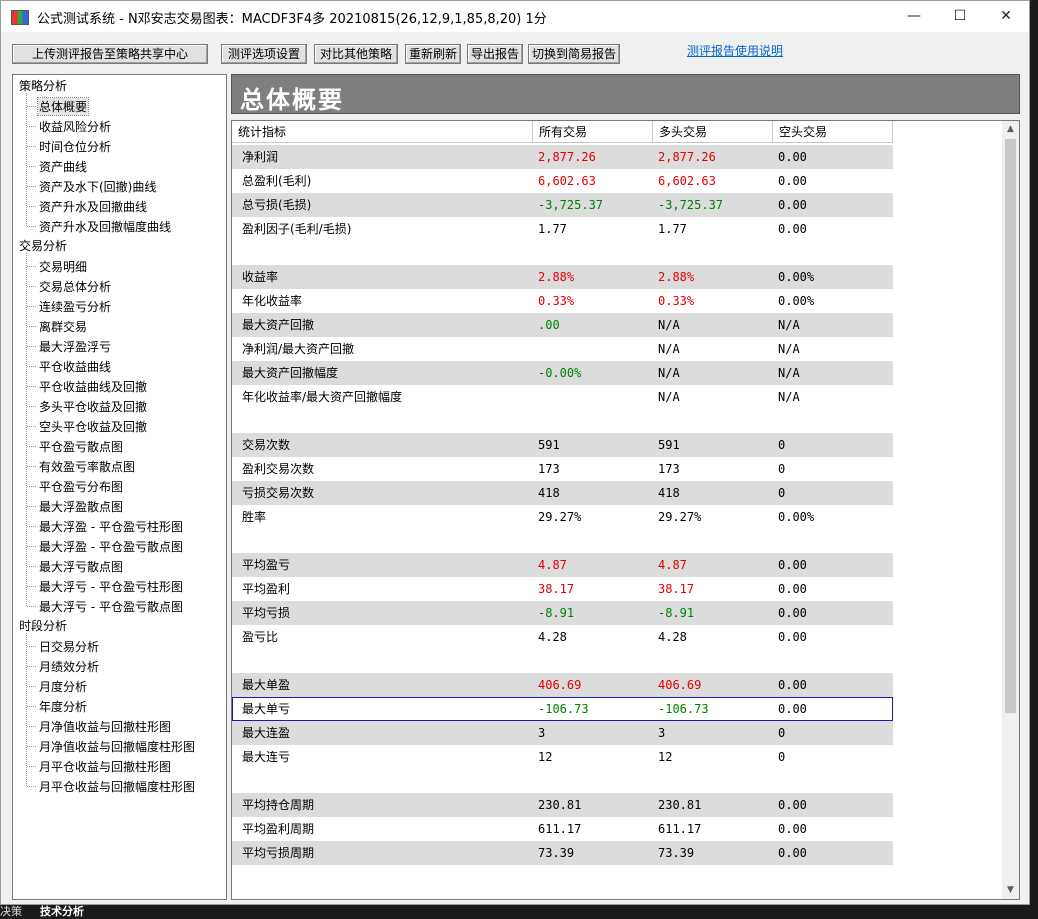  Describe the element at coordinates (264, 54) in the screenshot. I see `test-options-button: 测评选项设置` at that location.